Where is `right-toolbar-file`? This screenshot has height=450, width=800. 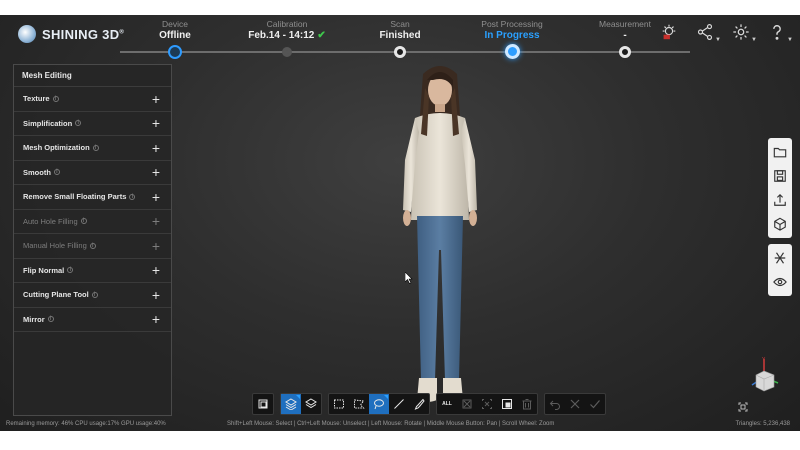 right-toolbar-file is located at coordinates (780, 188).